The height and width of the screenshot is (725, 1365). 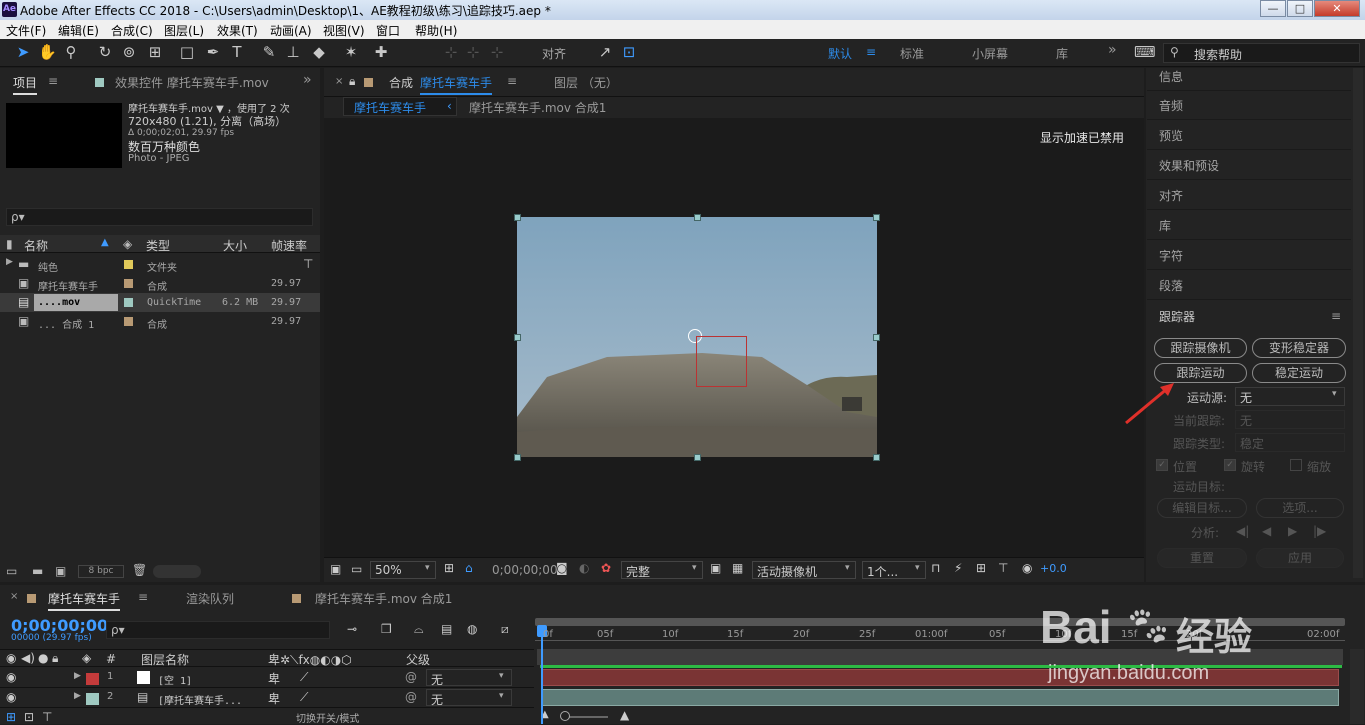 What do you see at coordinates (542, 675) in the screenshot?
I see `playhead` at bounding box center [542, 675].